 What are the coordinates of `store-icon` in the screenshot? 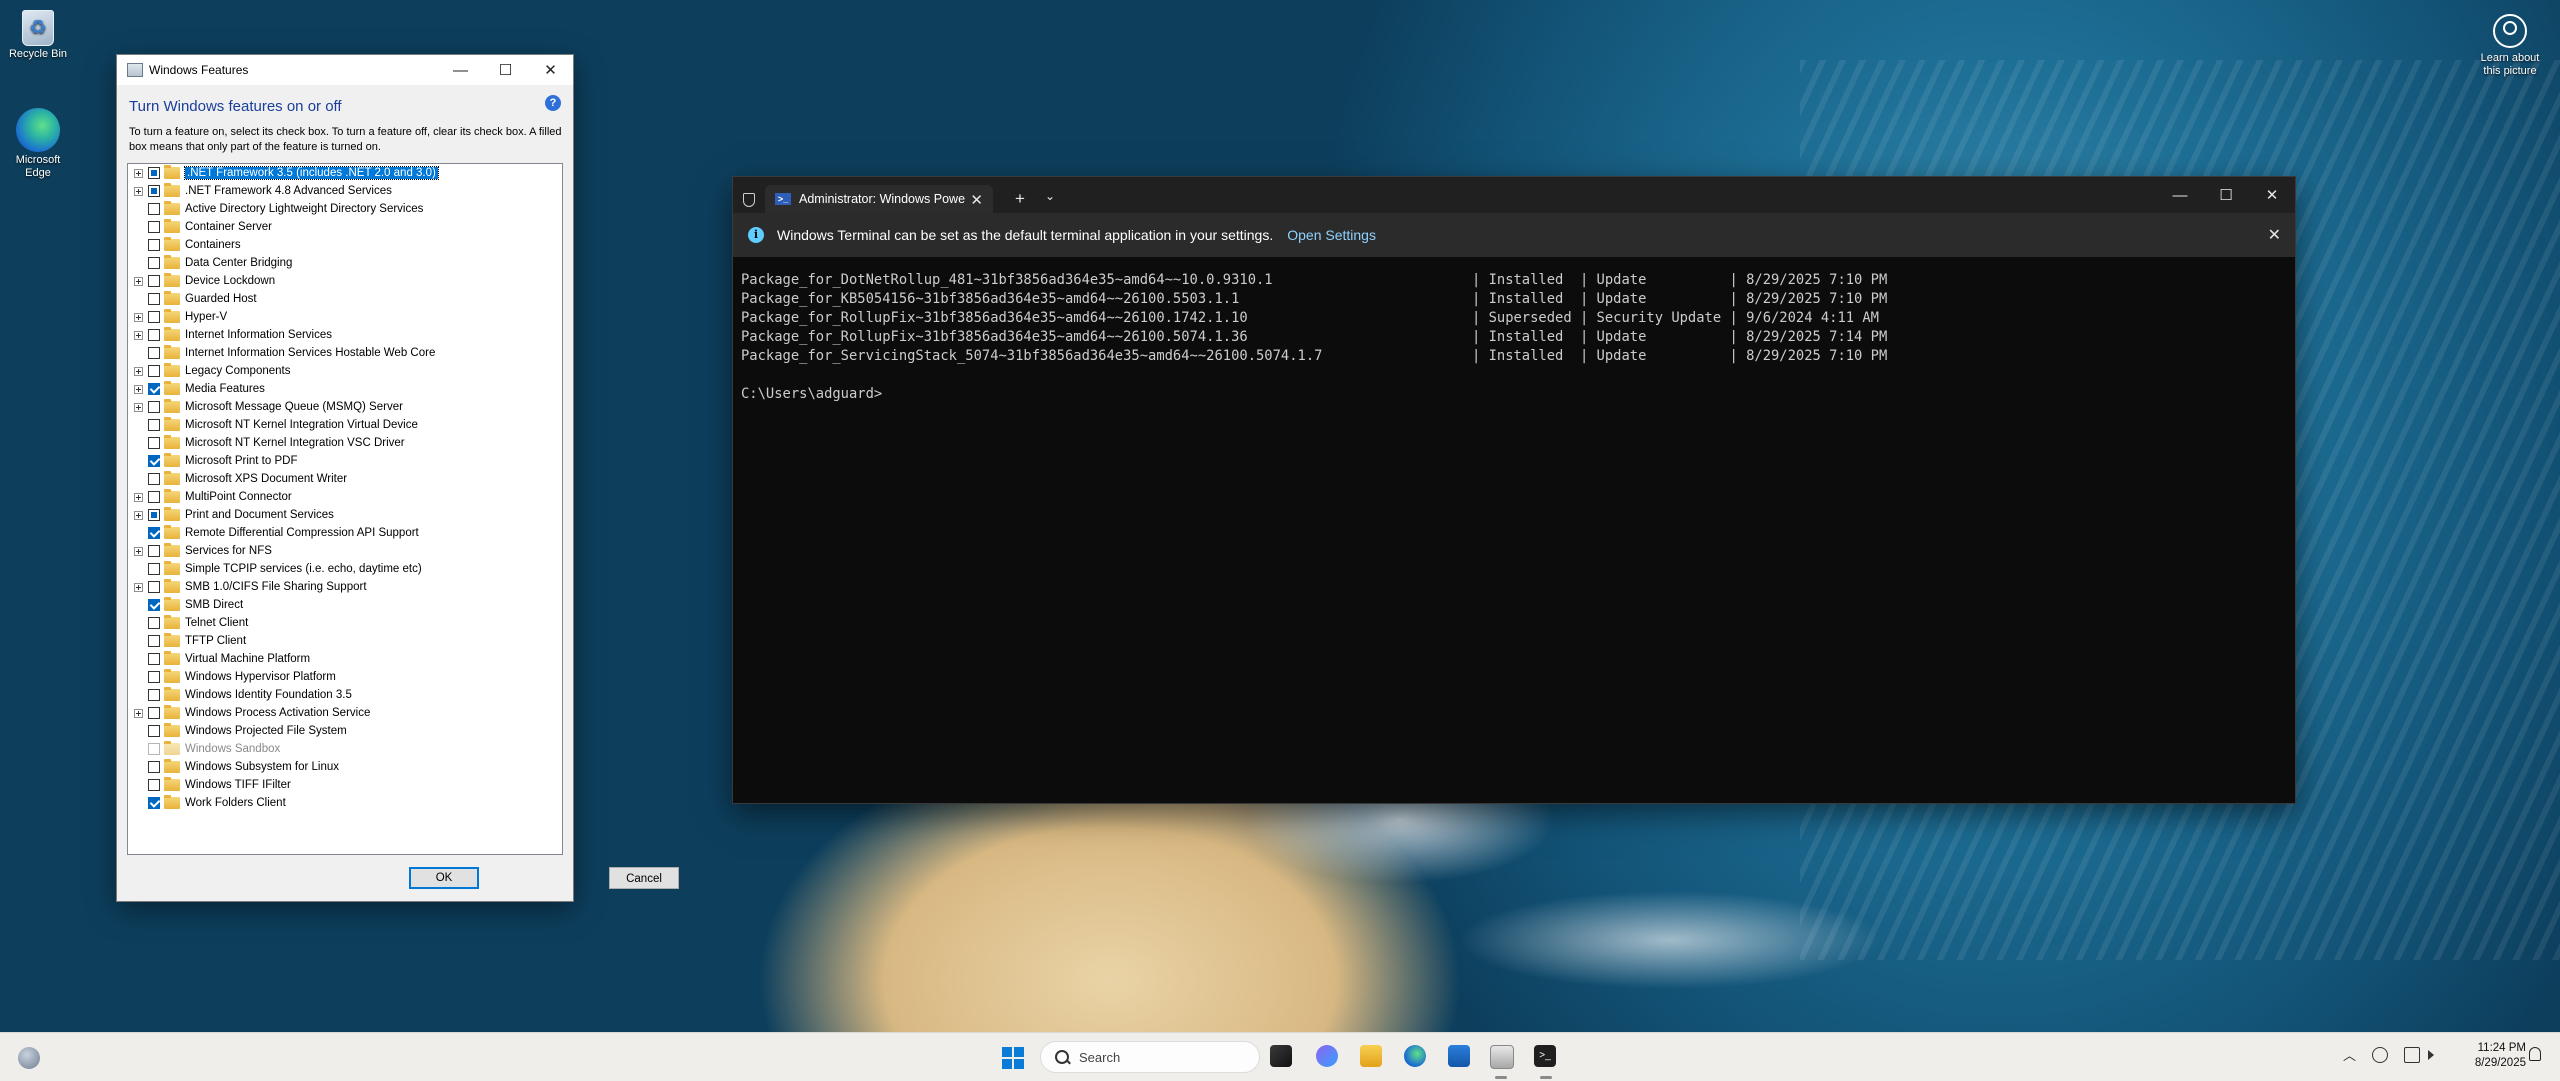 It's located at (1459, 1056).